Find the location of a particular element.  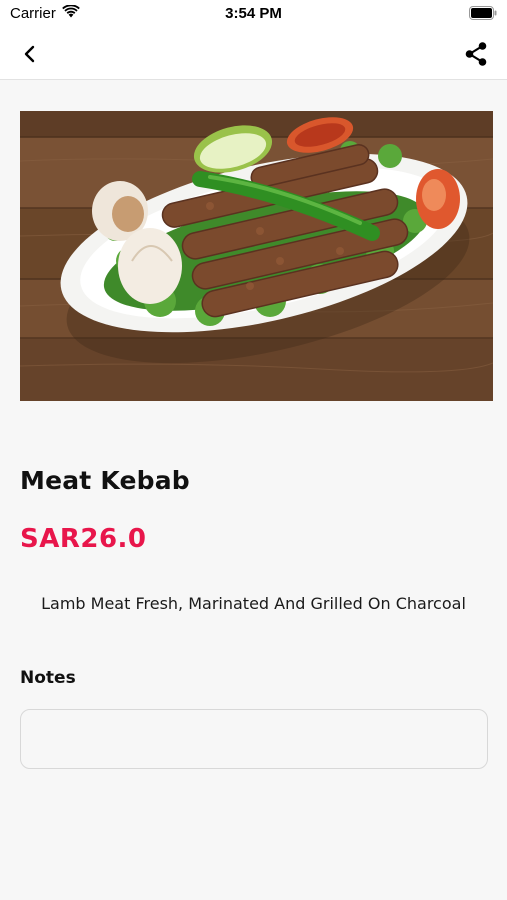

product-price: SAR26.0 is located at coordinates (83, 539).